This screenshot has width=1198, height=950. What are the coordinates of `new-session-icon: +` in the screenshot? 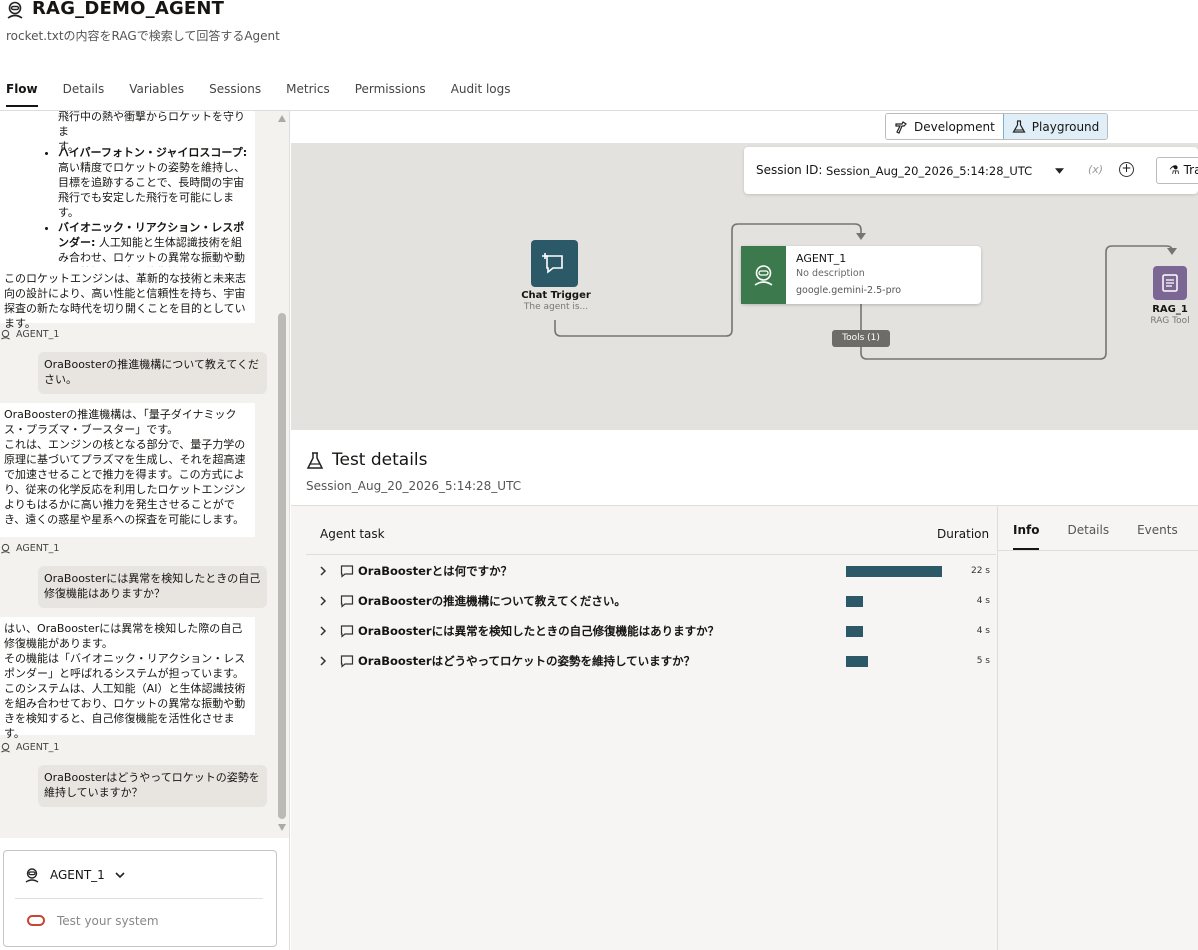 It's located at (1126, 169).